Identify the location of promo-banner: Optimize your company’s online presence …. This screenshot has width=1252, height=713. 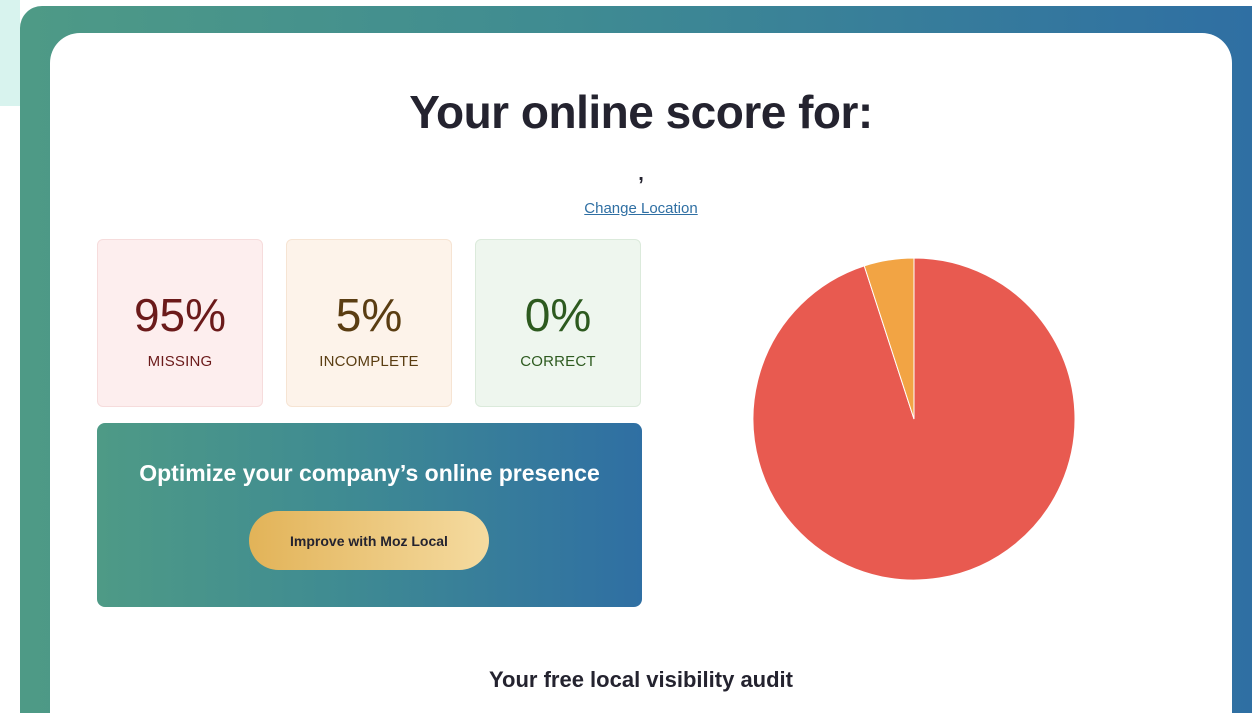
(369, 515).